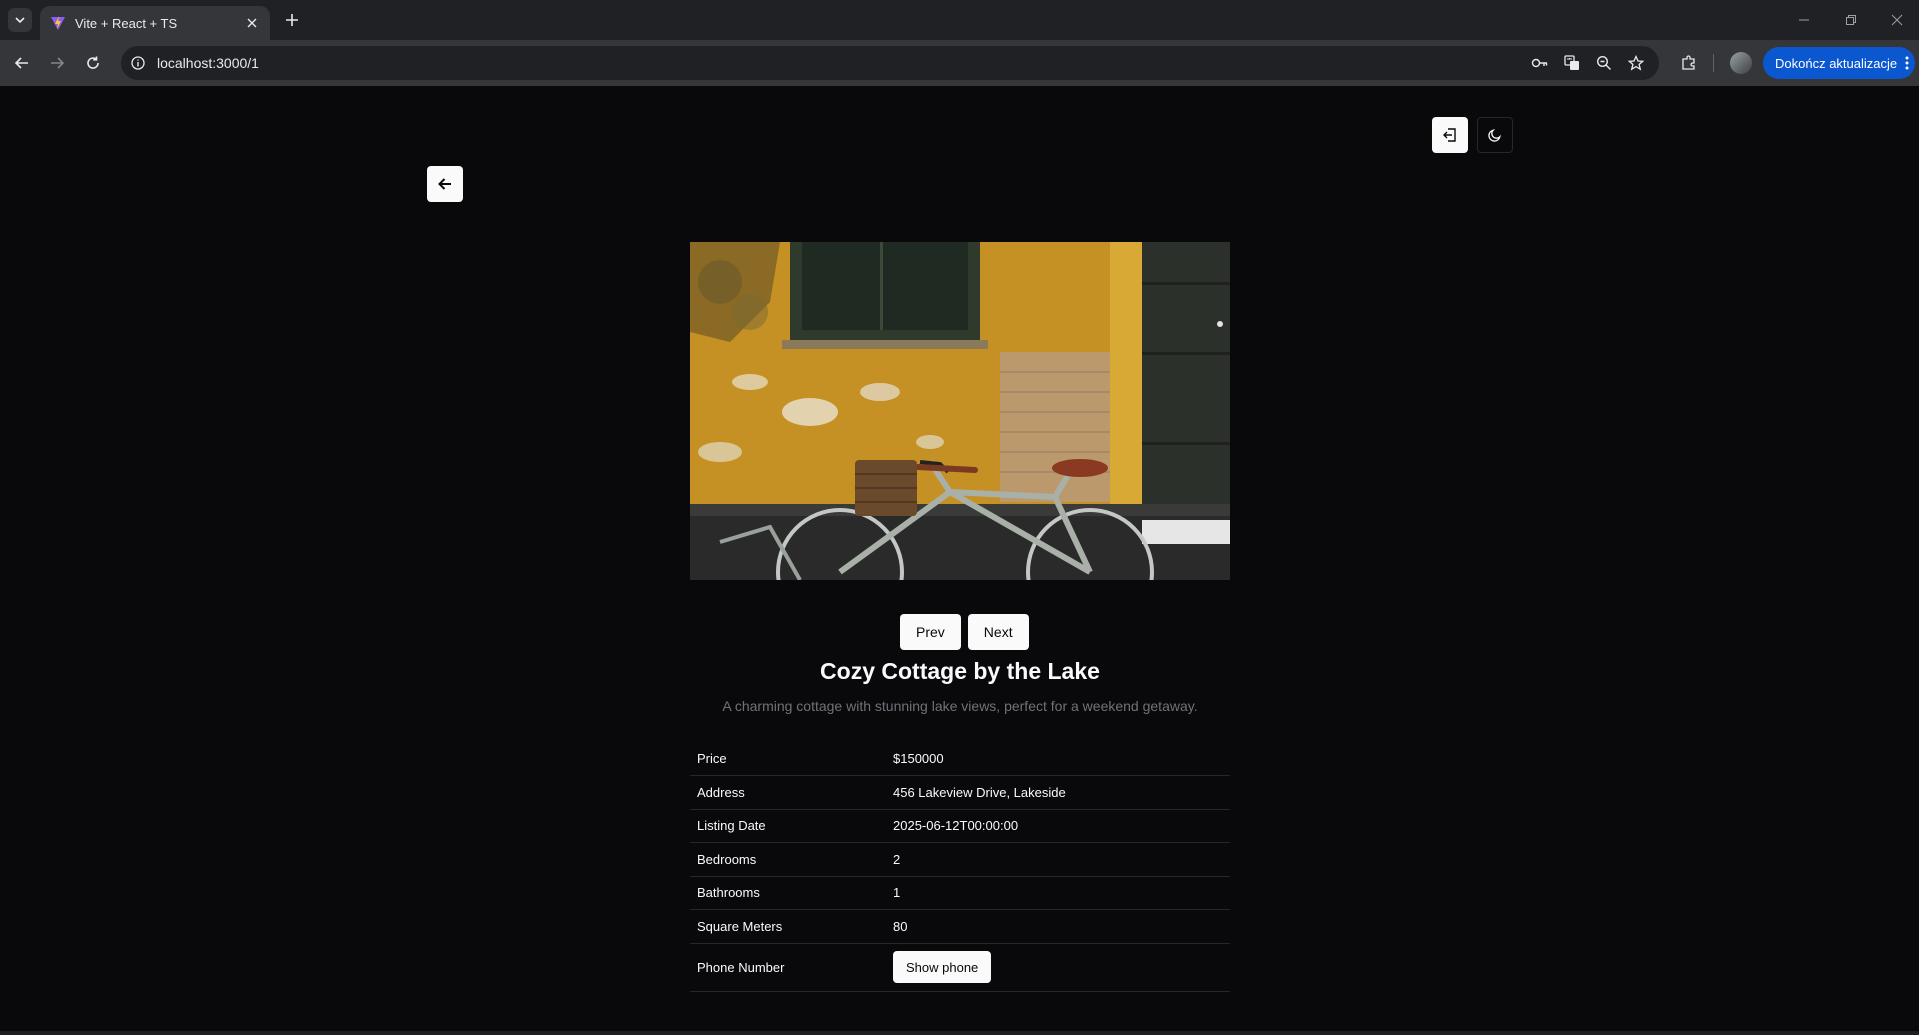  Describe the element at coordinates (1058, 893) in the screenshot. I see `detail-value: 1` at that location.